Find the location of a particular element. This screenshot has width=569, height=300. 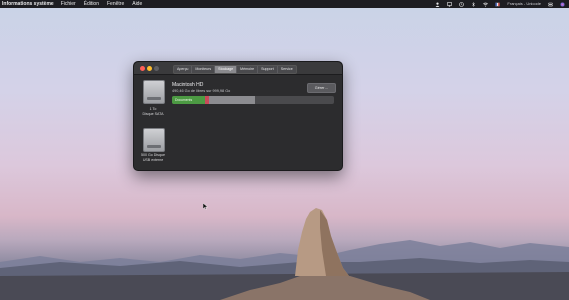

time-machine-icon is located at coordinates (462, 4).